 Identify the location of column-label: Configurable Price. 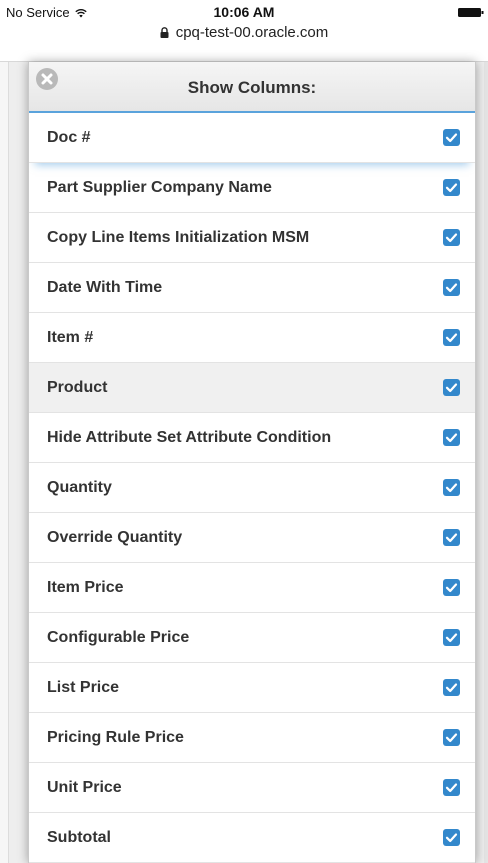
(118, 637).